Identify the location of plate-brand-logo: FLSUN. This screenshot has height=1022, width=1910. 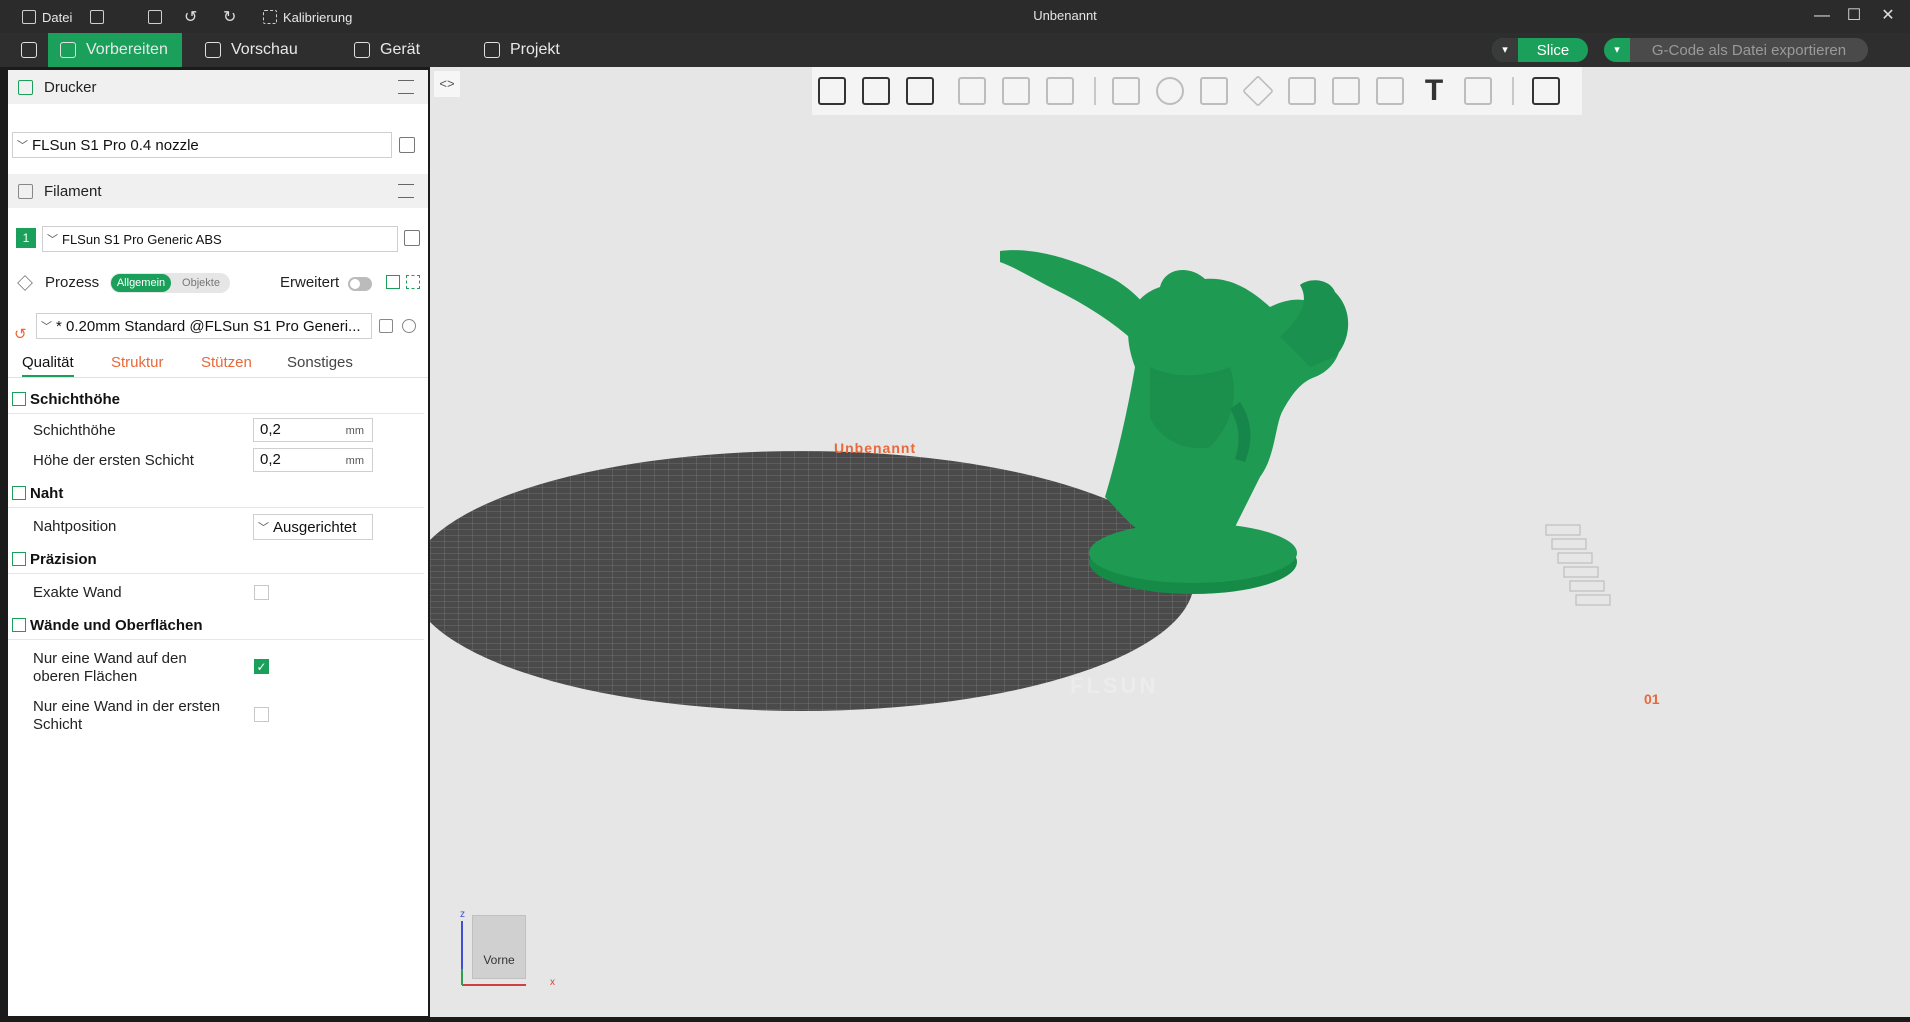
(1114, 685).